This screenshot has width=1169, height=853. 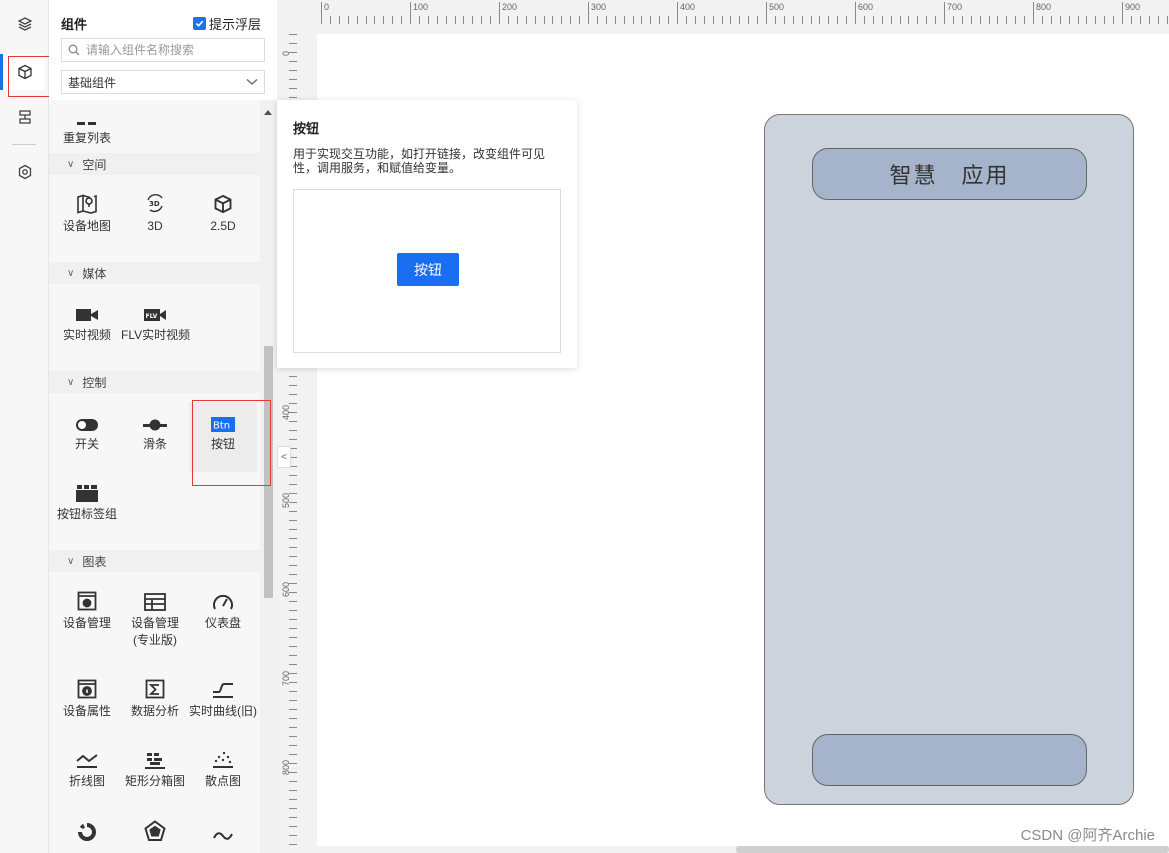 What do you see at coordinates (223, 437) in the screenshot?
I see `component-item-button: Btn 按钮` at bounding box center [223, 437].